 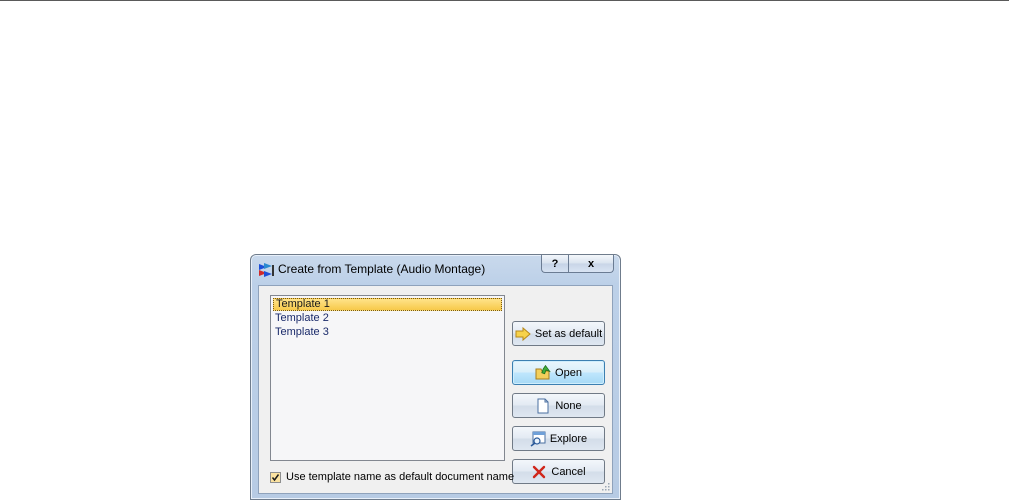 I want to click on none-label: None, so click(x=568, y=405).